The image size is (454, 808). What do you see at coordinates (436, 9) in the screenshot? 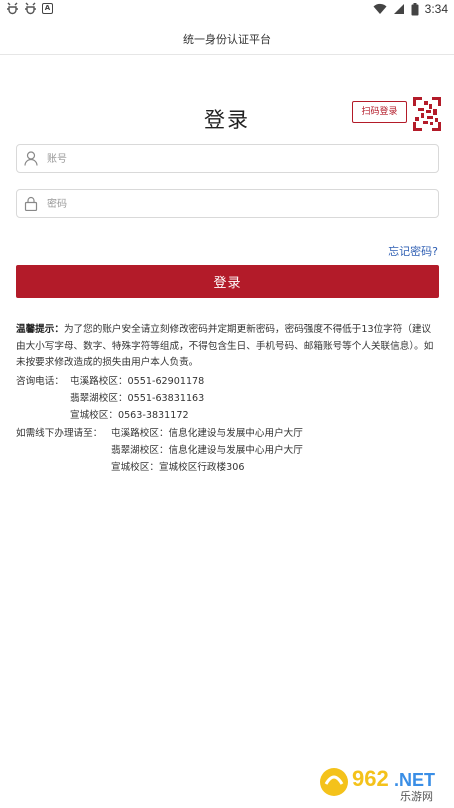
I see `status-time: 3:34` at bounding box center [436, 9].